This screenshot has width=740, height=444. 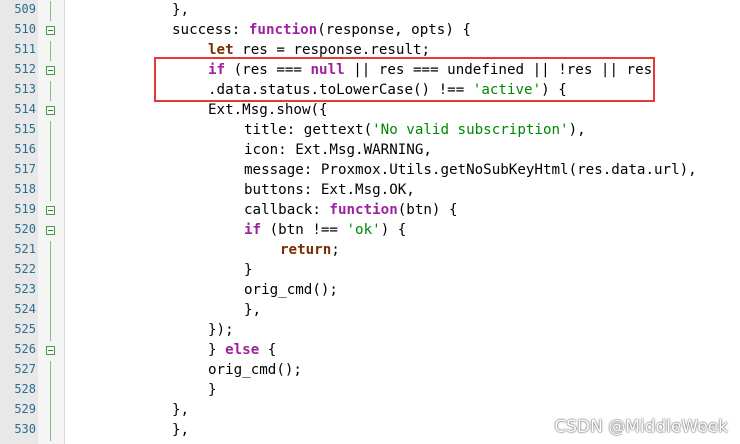 I want to click on line-number: 517, so click(x=25, y=169).